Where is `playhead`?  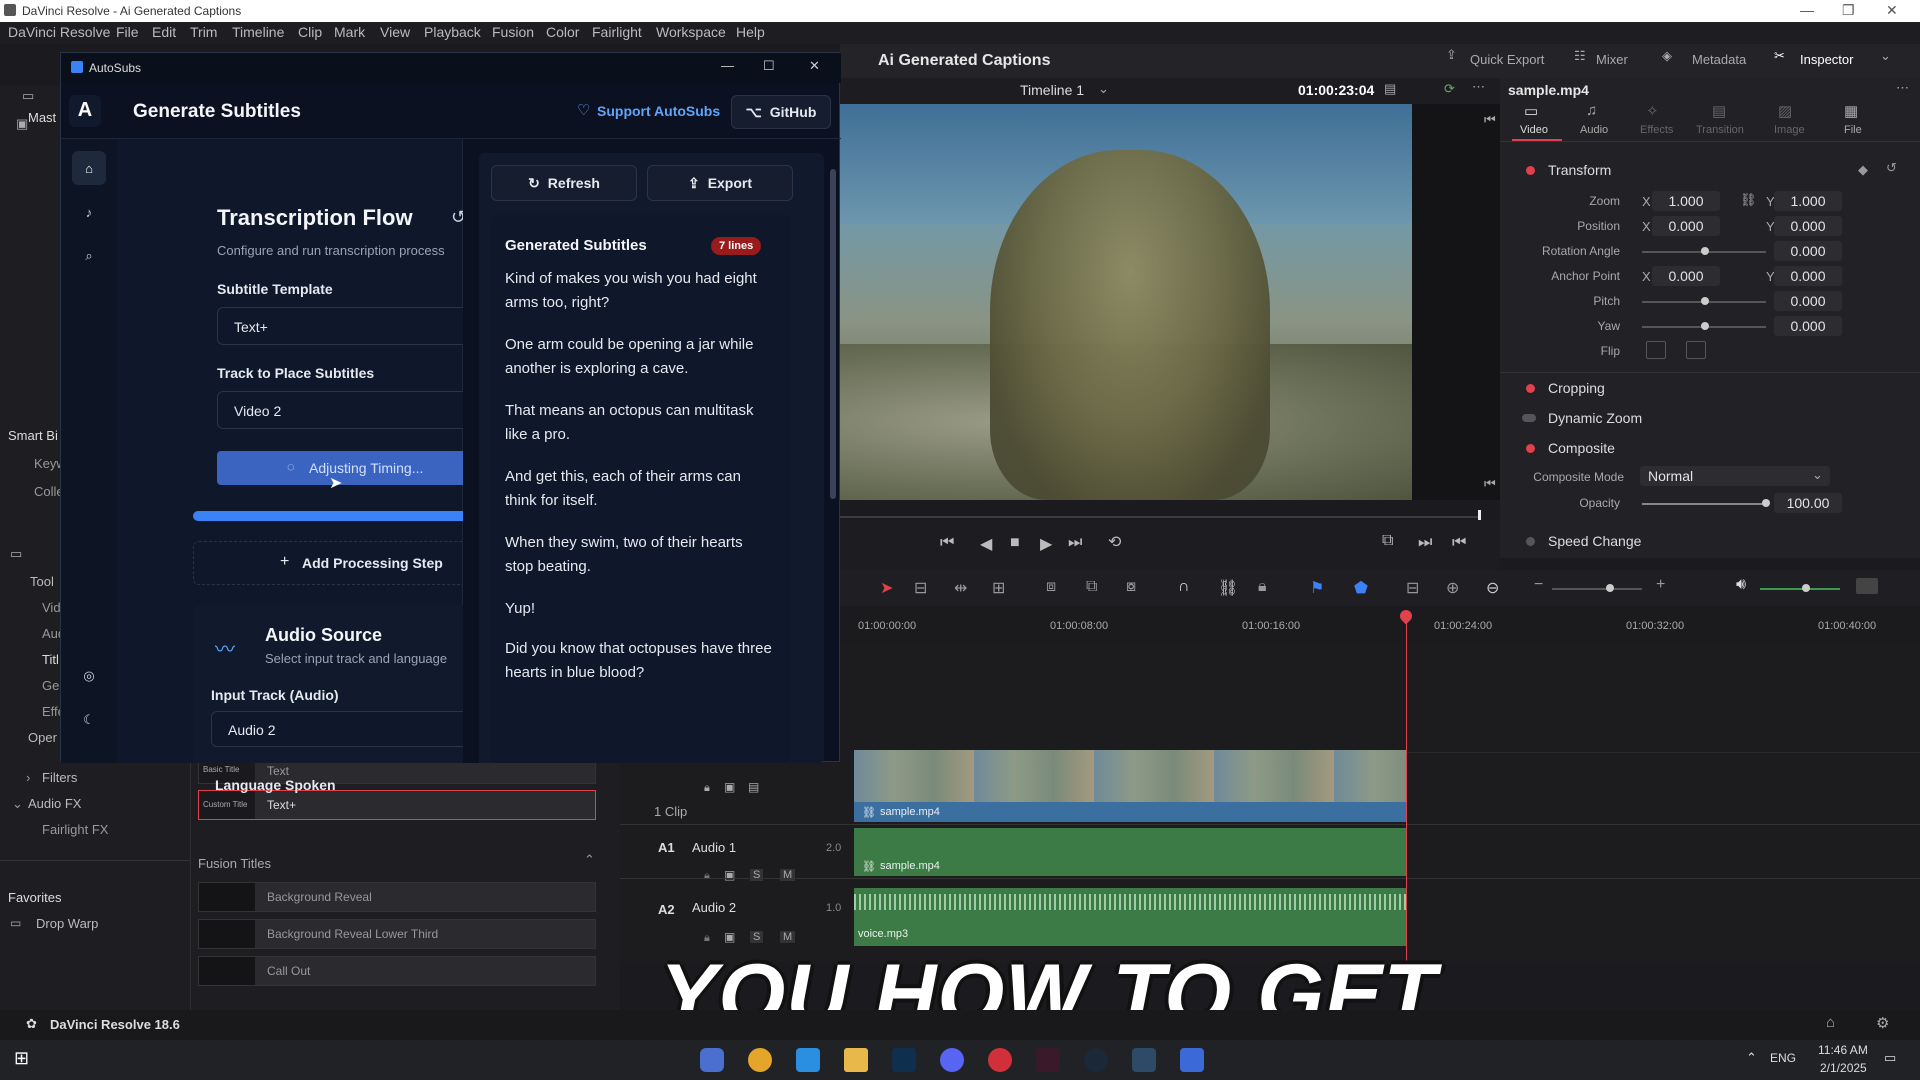 playhead is located at coordinates (1406, 788).